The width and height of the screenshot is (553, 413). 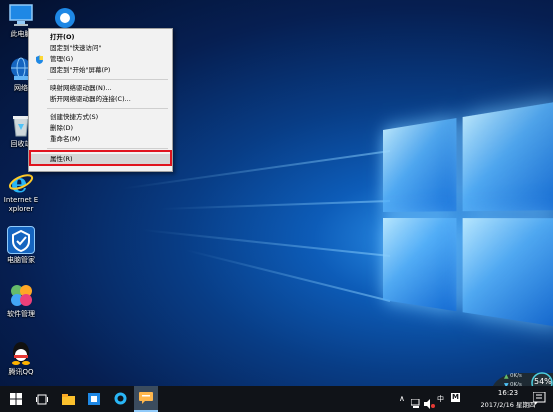 I want to click on store-button, so click(x=94, y=399).